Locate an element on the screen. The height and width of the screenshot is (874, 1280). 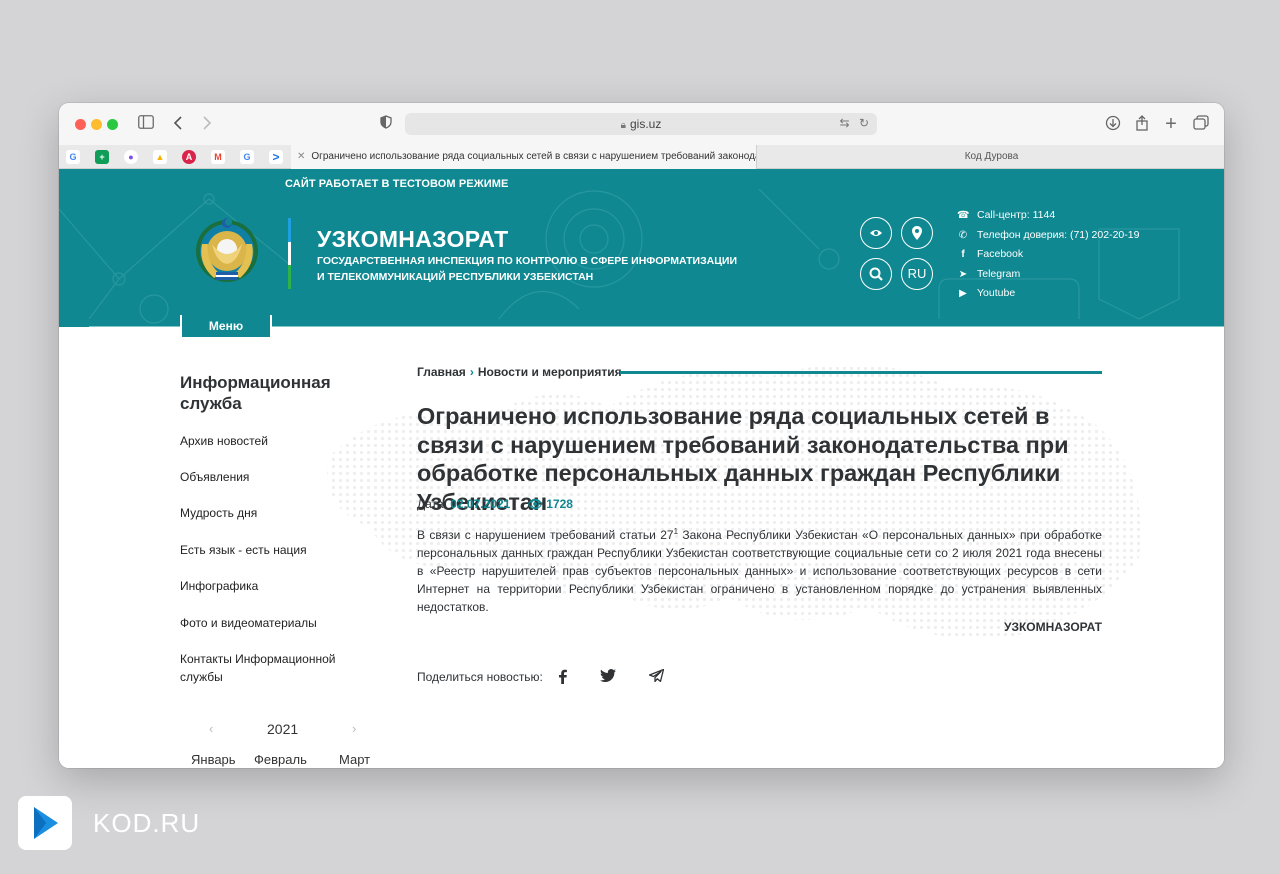
minimize-window-button is located at coordinates (96, 124).